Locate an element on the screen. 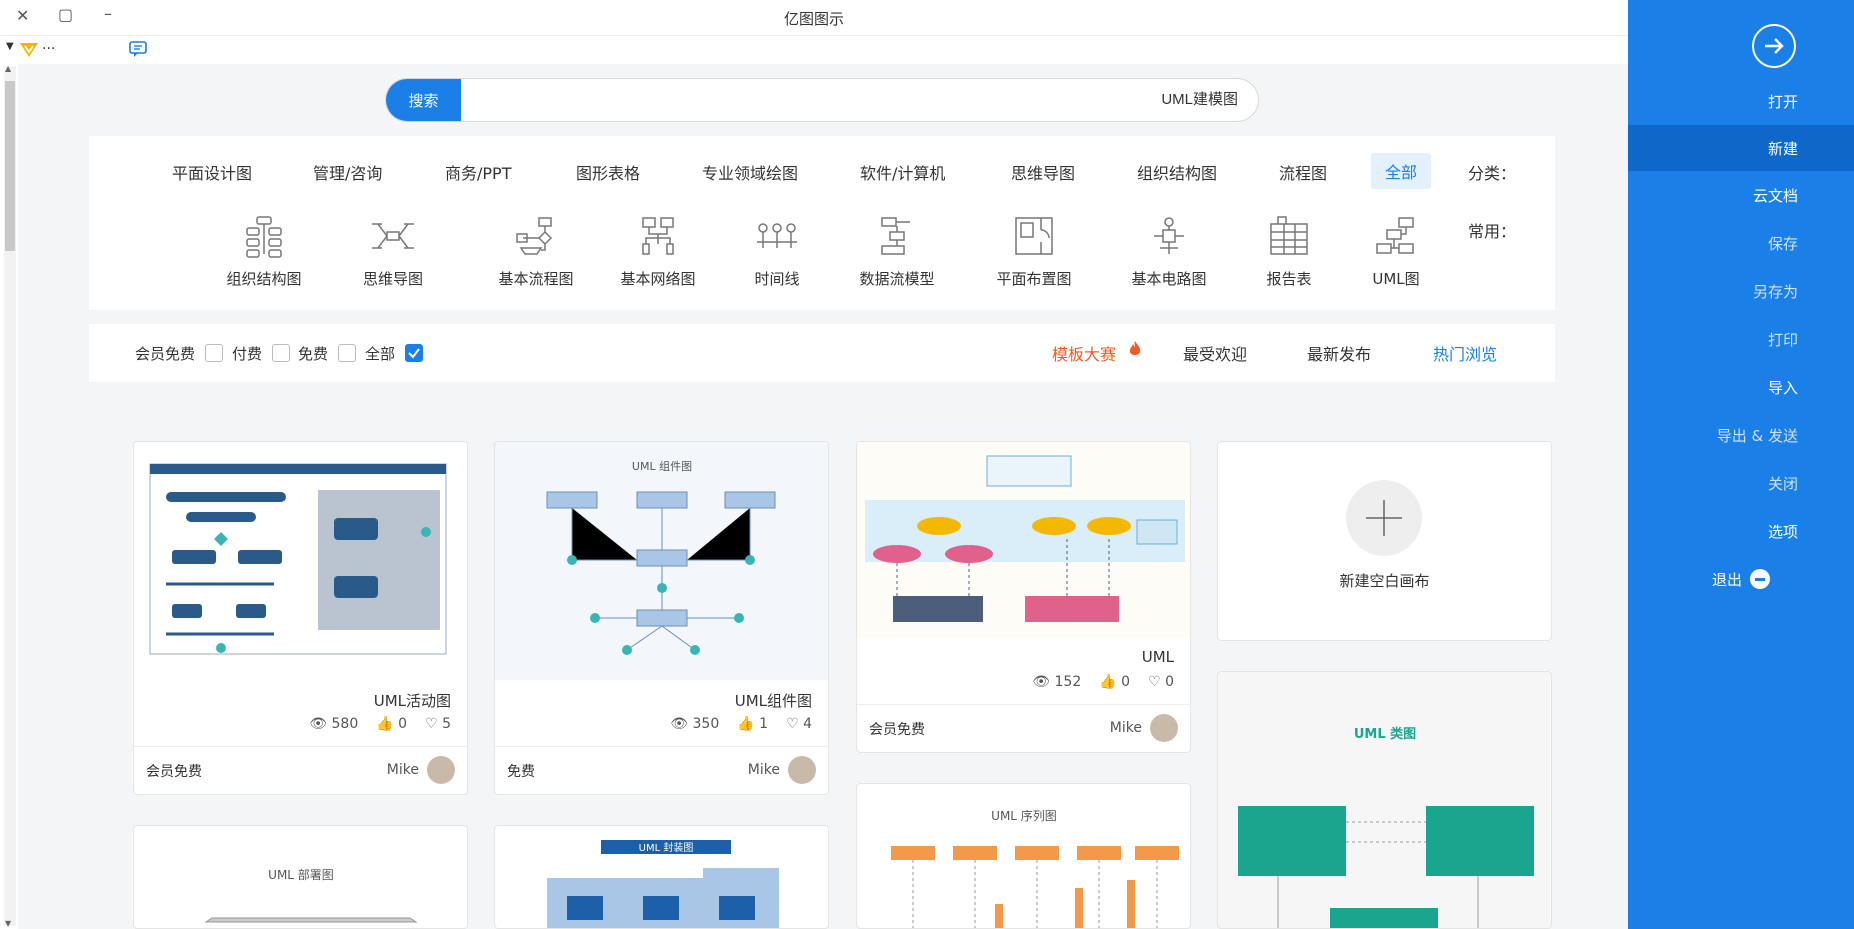 This screenshot has width=1854, height=929. template-timeline: 时间线 is located at coordinates (777, 250).